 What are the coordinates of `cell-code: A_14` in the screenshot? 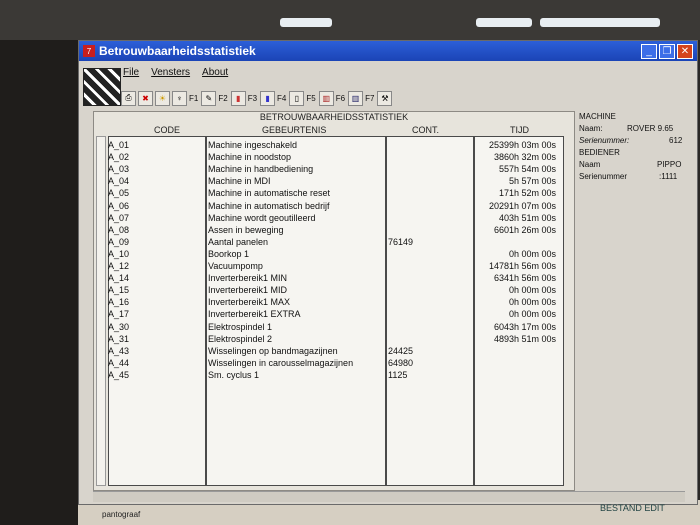 It's located at (119, 278).